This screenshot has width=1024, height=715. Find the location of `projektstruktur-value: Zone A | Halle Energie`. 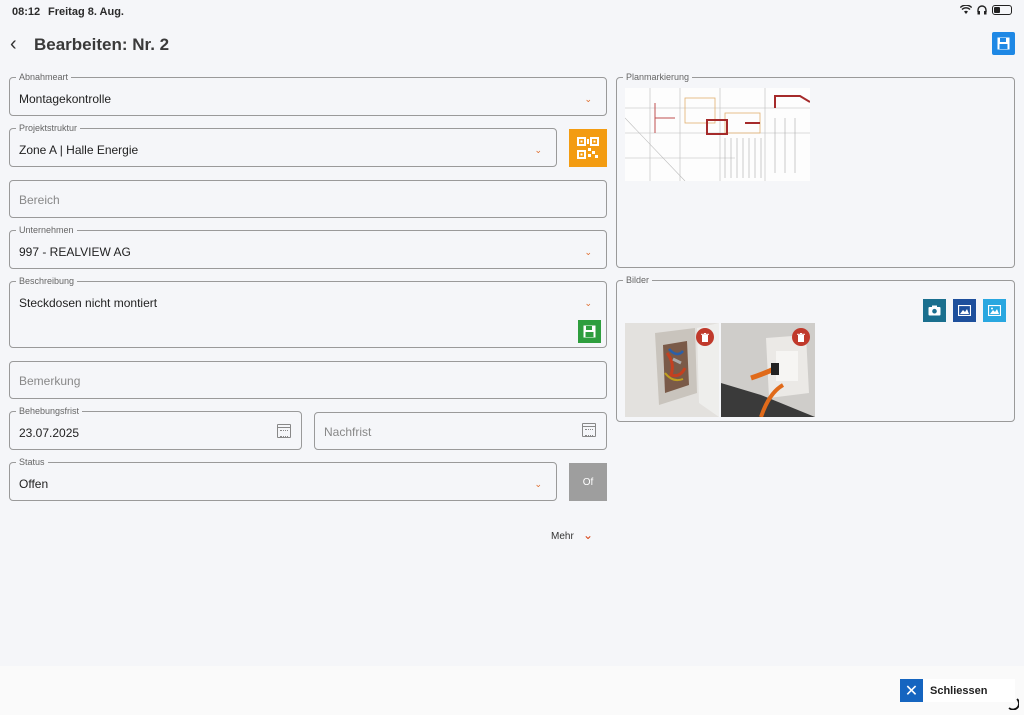

projektstruktur-value: Zone A | Halle Energie is located at coordinates (79, 150).